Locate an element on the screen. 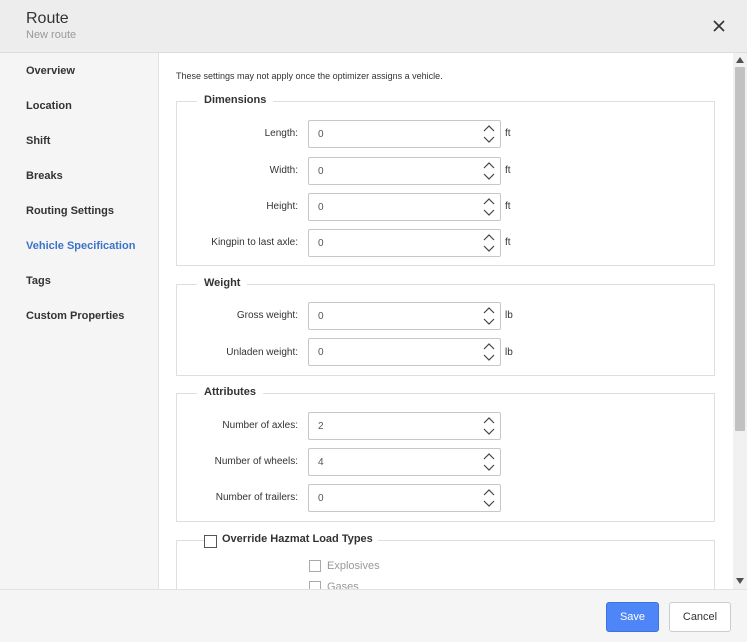 The height and width of the screenshot is (642, 747). length-input is located at coordinates (391, 134).